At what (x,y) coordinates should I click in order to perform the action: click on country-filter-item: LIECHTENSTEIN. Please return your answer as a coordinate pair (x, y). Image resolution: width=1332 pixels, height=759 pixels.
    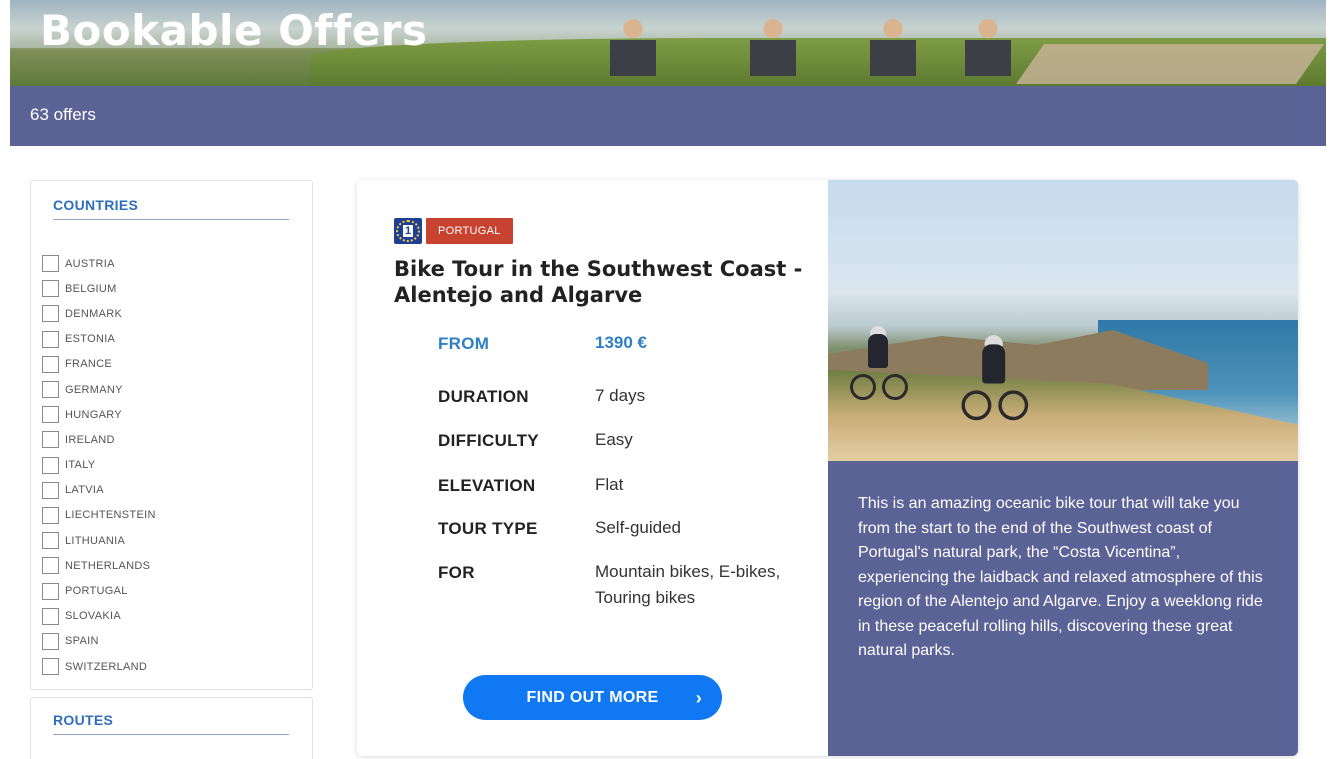
    Looking at the image, I should click on (99, 515).